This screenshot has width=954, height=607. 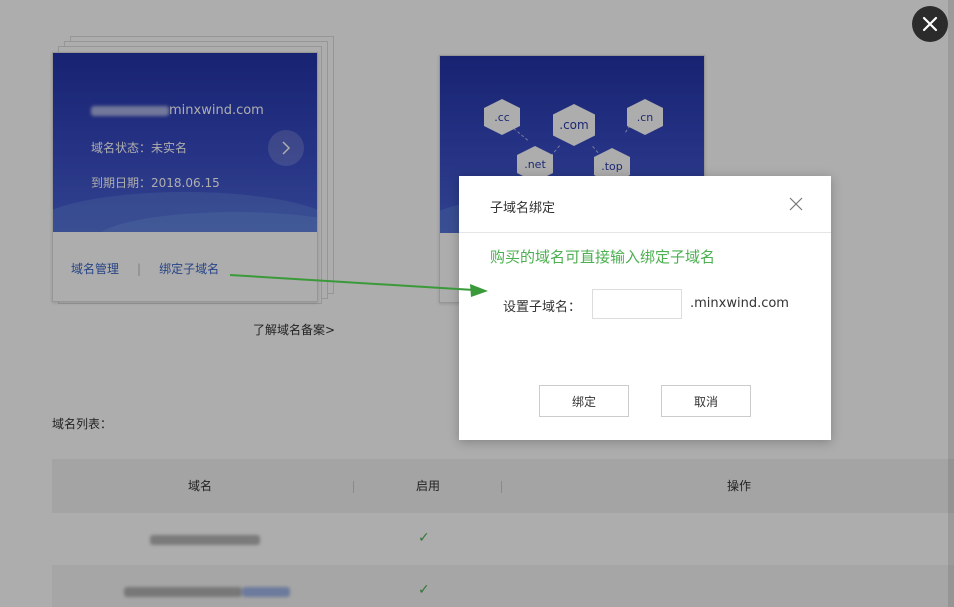 I want to click on dialog-notice: 购买的域名可直接输入绑定子域名, so click(x=603, y=257).